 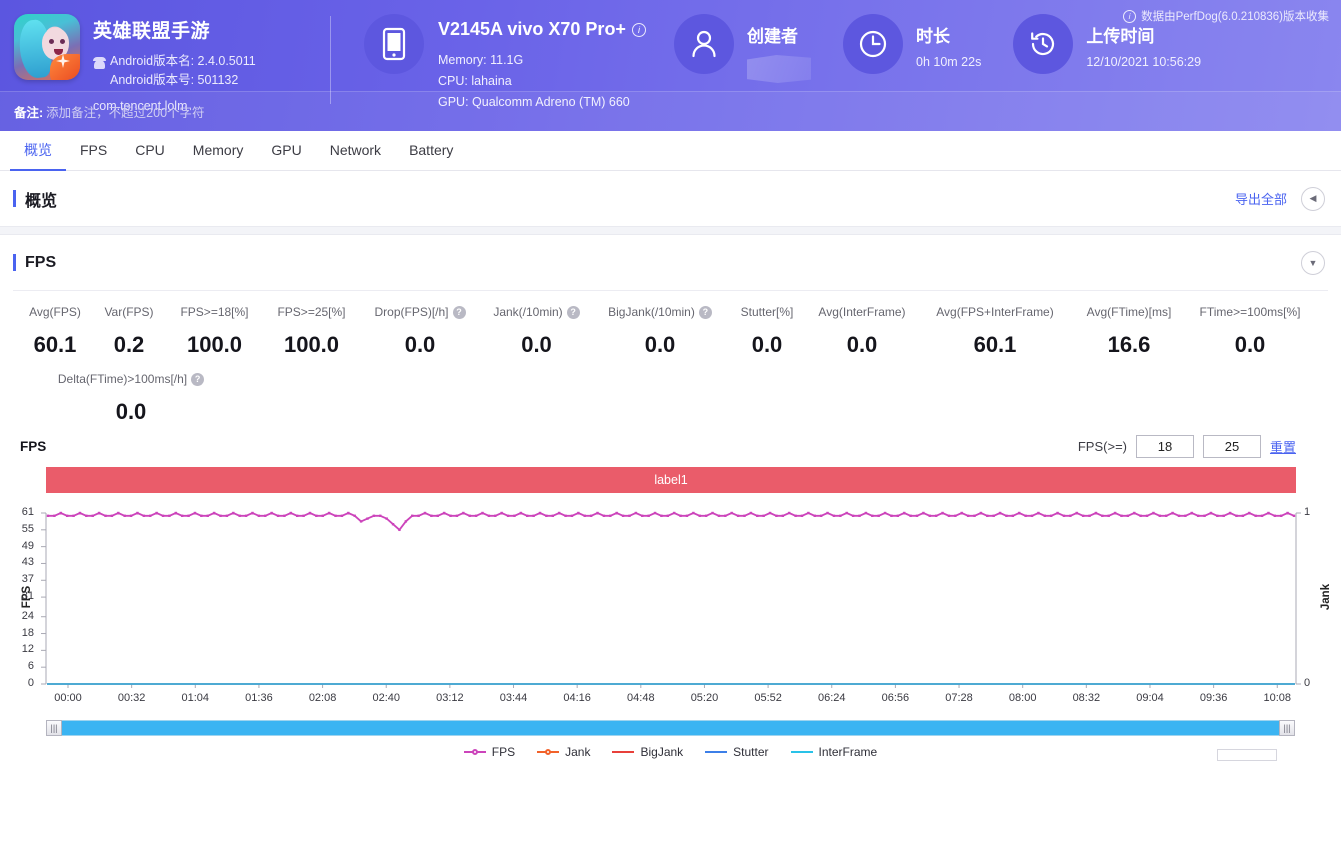 I want to click on metric-label: Drop(FPS)[/h]?, so click(x=420, y=312).